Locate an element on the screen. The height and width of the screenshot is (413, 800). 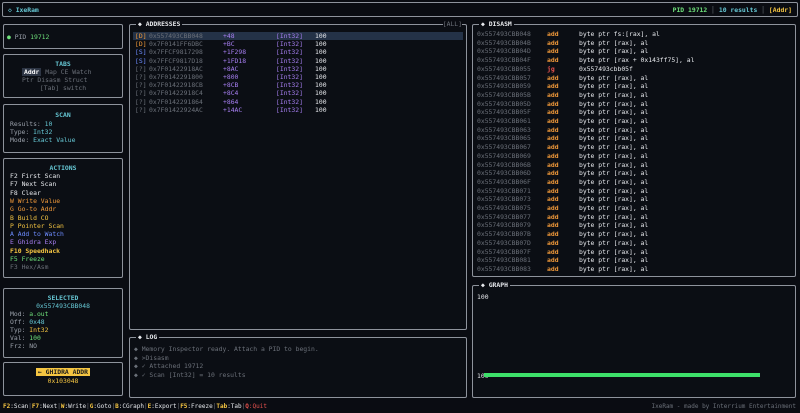
address-row: [?] 0x7F0142291864 +864 [Int32] 100 is located at coordinates (298, 102).